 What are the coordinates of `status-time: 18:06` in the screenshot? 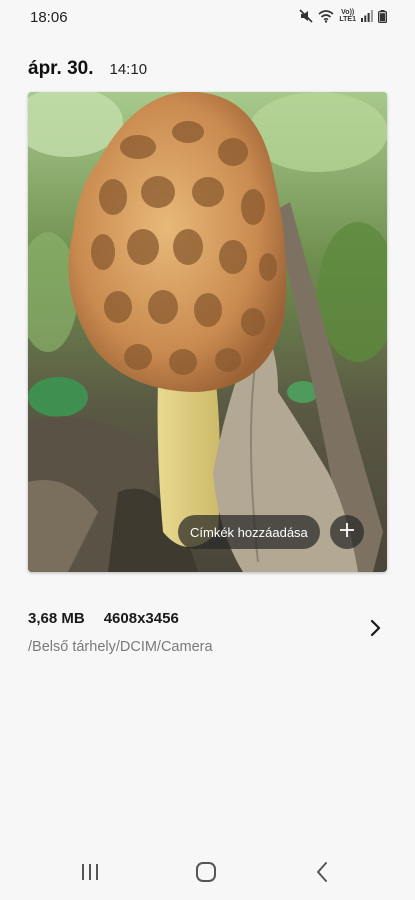 It's located at (49, 17).